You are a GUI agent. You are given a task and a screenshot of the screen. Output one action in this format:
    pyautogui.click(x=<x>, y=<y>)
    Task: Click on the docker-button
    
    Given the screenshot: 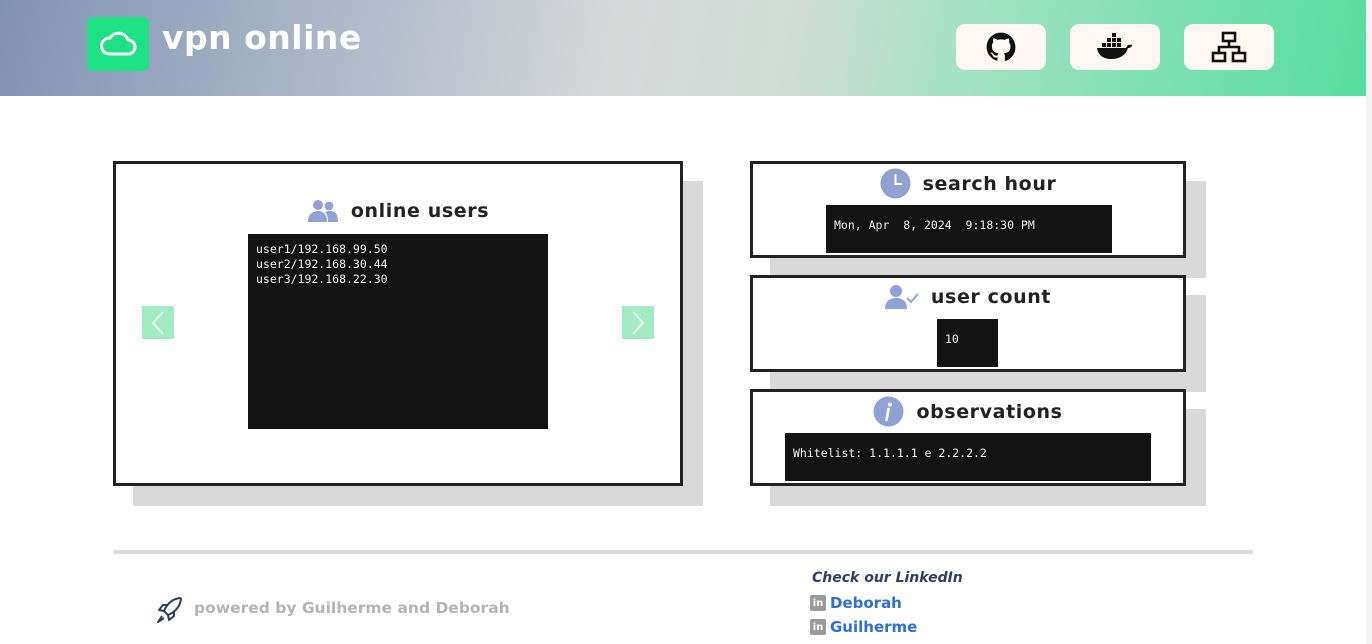 What is the action you would take?
    pyautogui.click(x=1115, y=47)
    